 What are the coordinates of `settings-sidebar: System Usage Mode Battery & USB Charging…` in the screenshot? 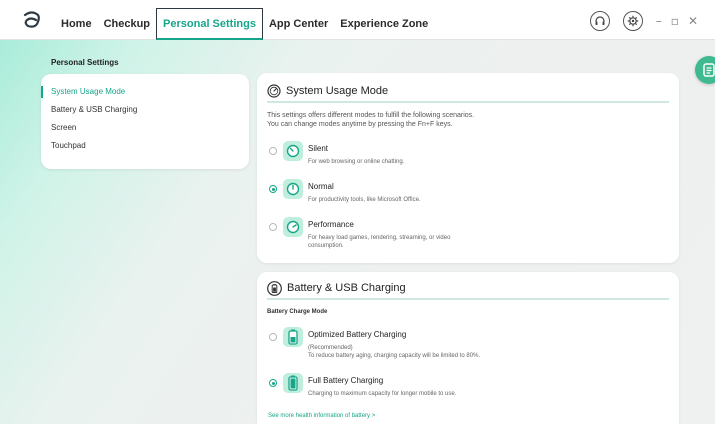 It's located at (145, 121).